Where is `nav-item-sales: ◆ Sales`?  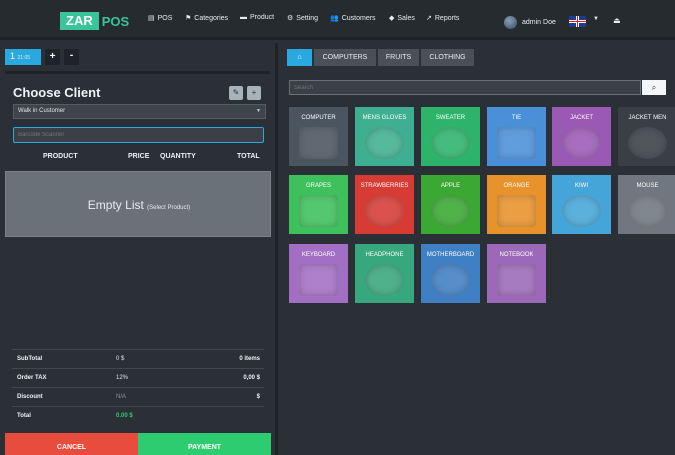 nav-item-sales: ◆ Sales is located at coordinates (402, 18).